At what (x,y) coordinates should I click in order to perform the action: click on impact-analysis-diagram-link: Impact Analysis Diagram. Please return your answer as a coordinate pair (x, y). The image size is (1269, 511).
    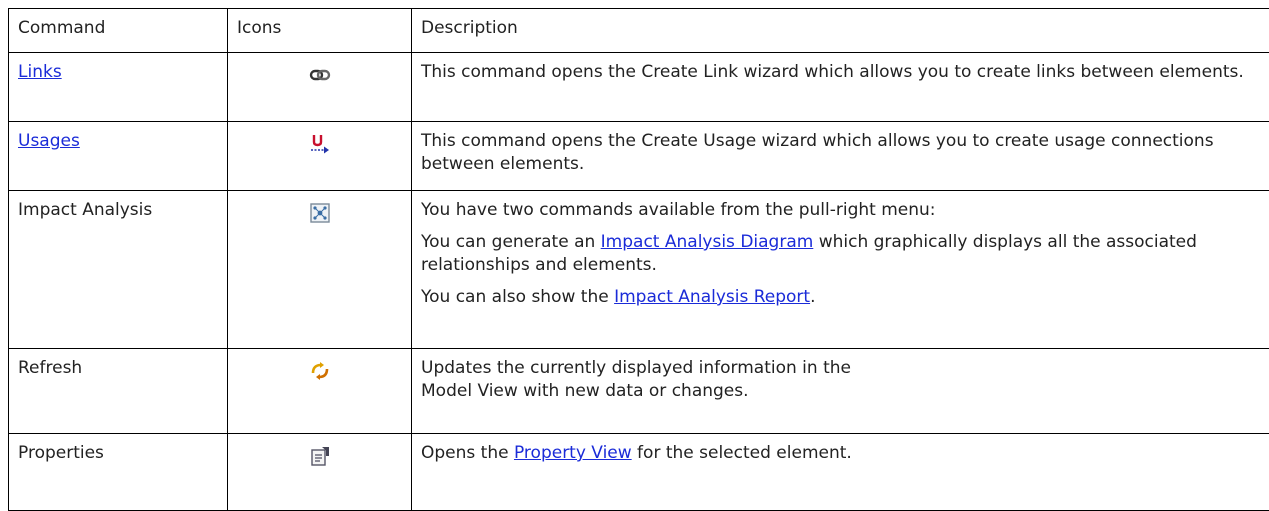
    Looking at the image, I should click on (707, 242).